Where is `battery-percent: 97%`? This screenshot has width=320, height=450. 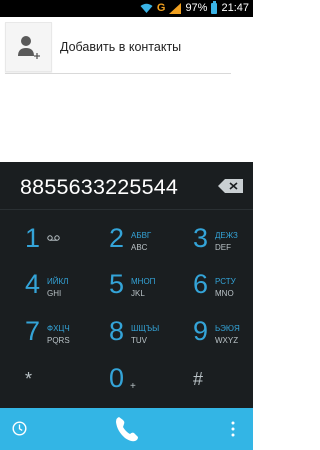
battery-percent: 97% is located at coordinates (196, 8).